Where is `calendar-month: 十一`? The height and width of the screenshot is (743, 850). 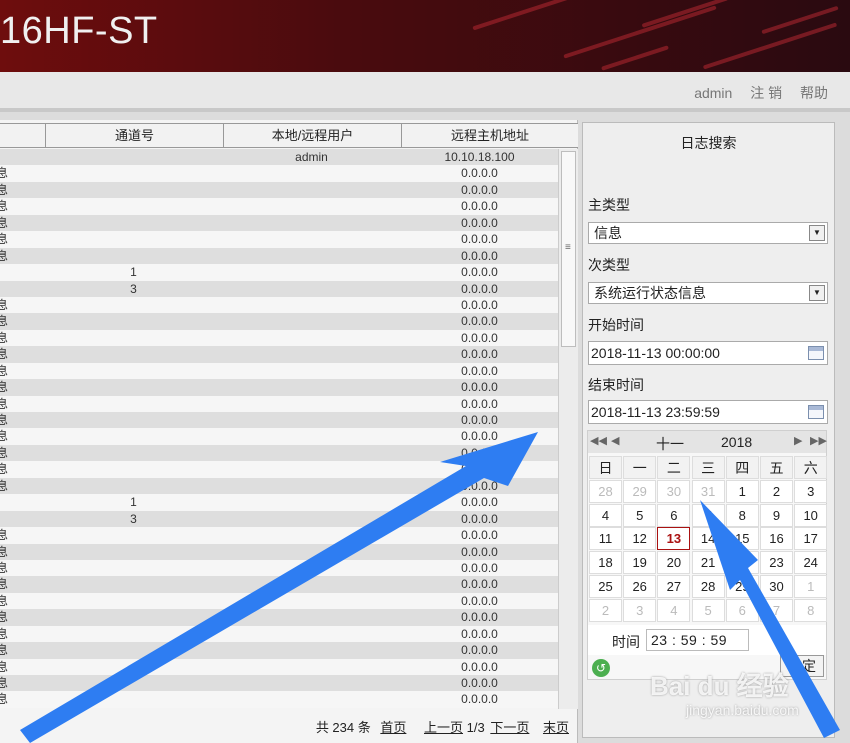
calendar-month: 十一 is located at coordinates (670, 444).